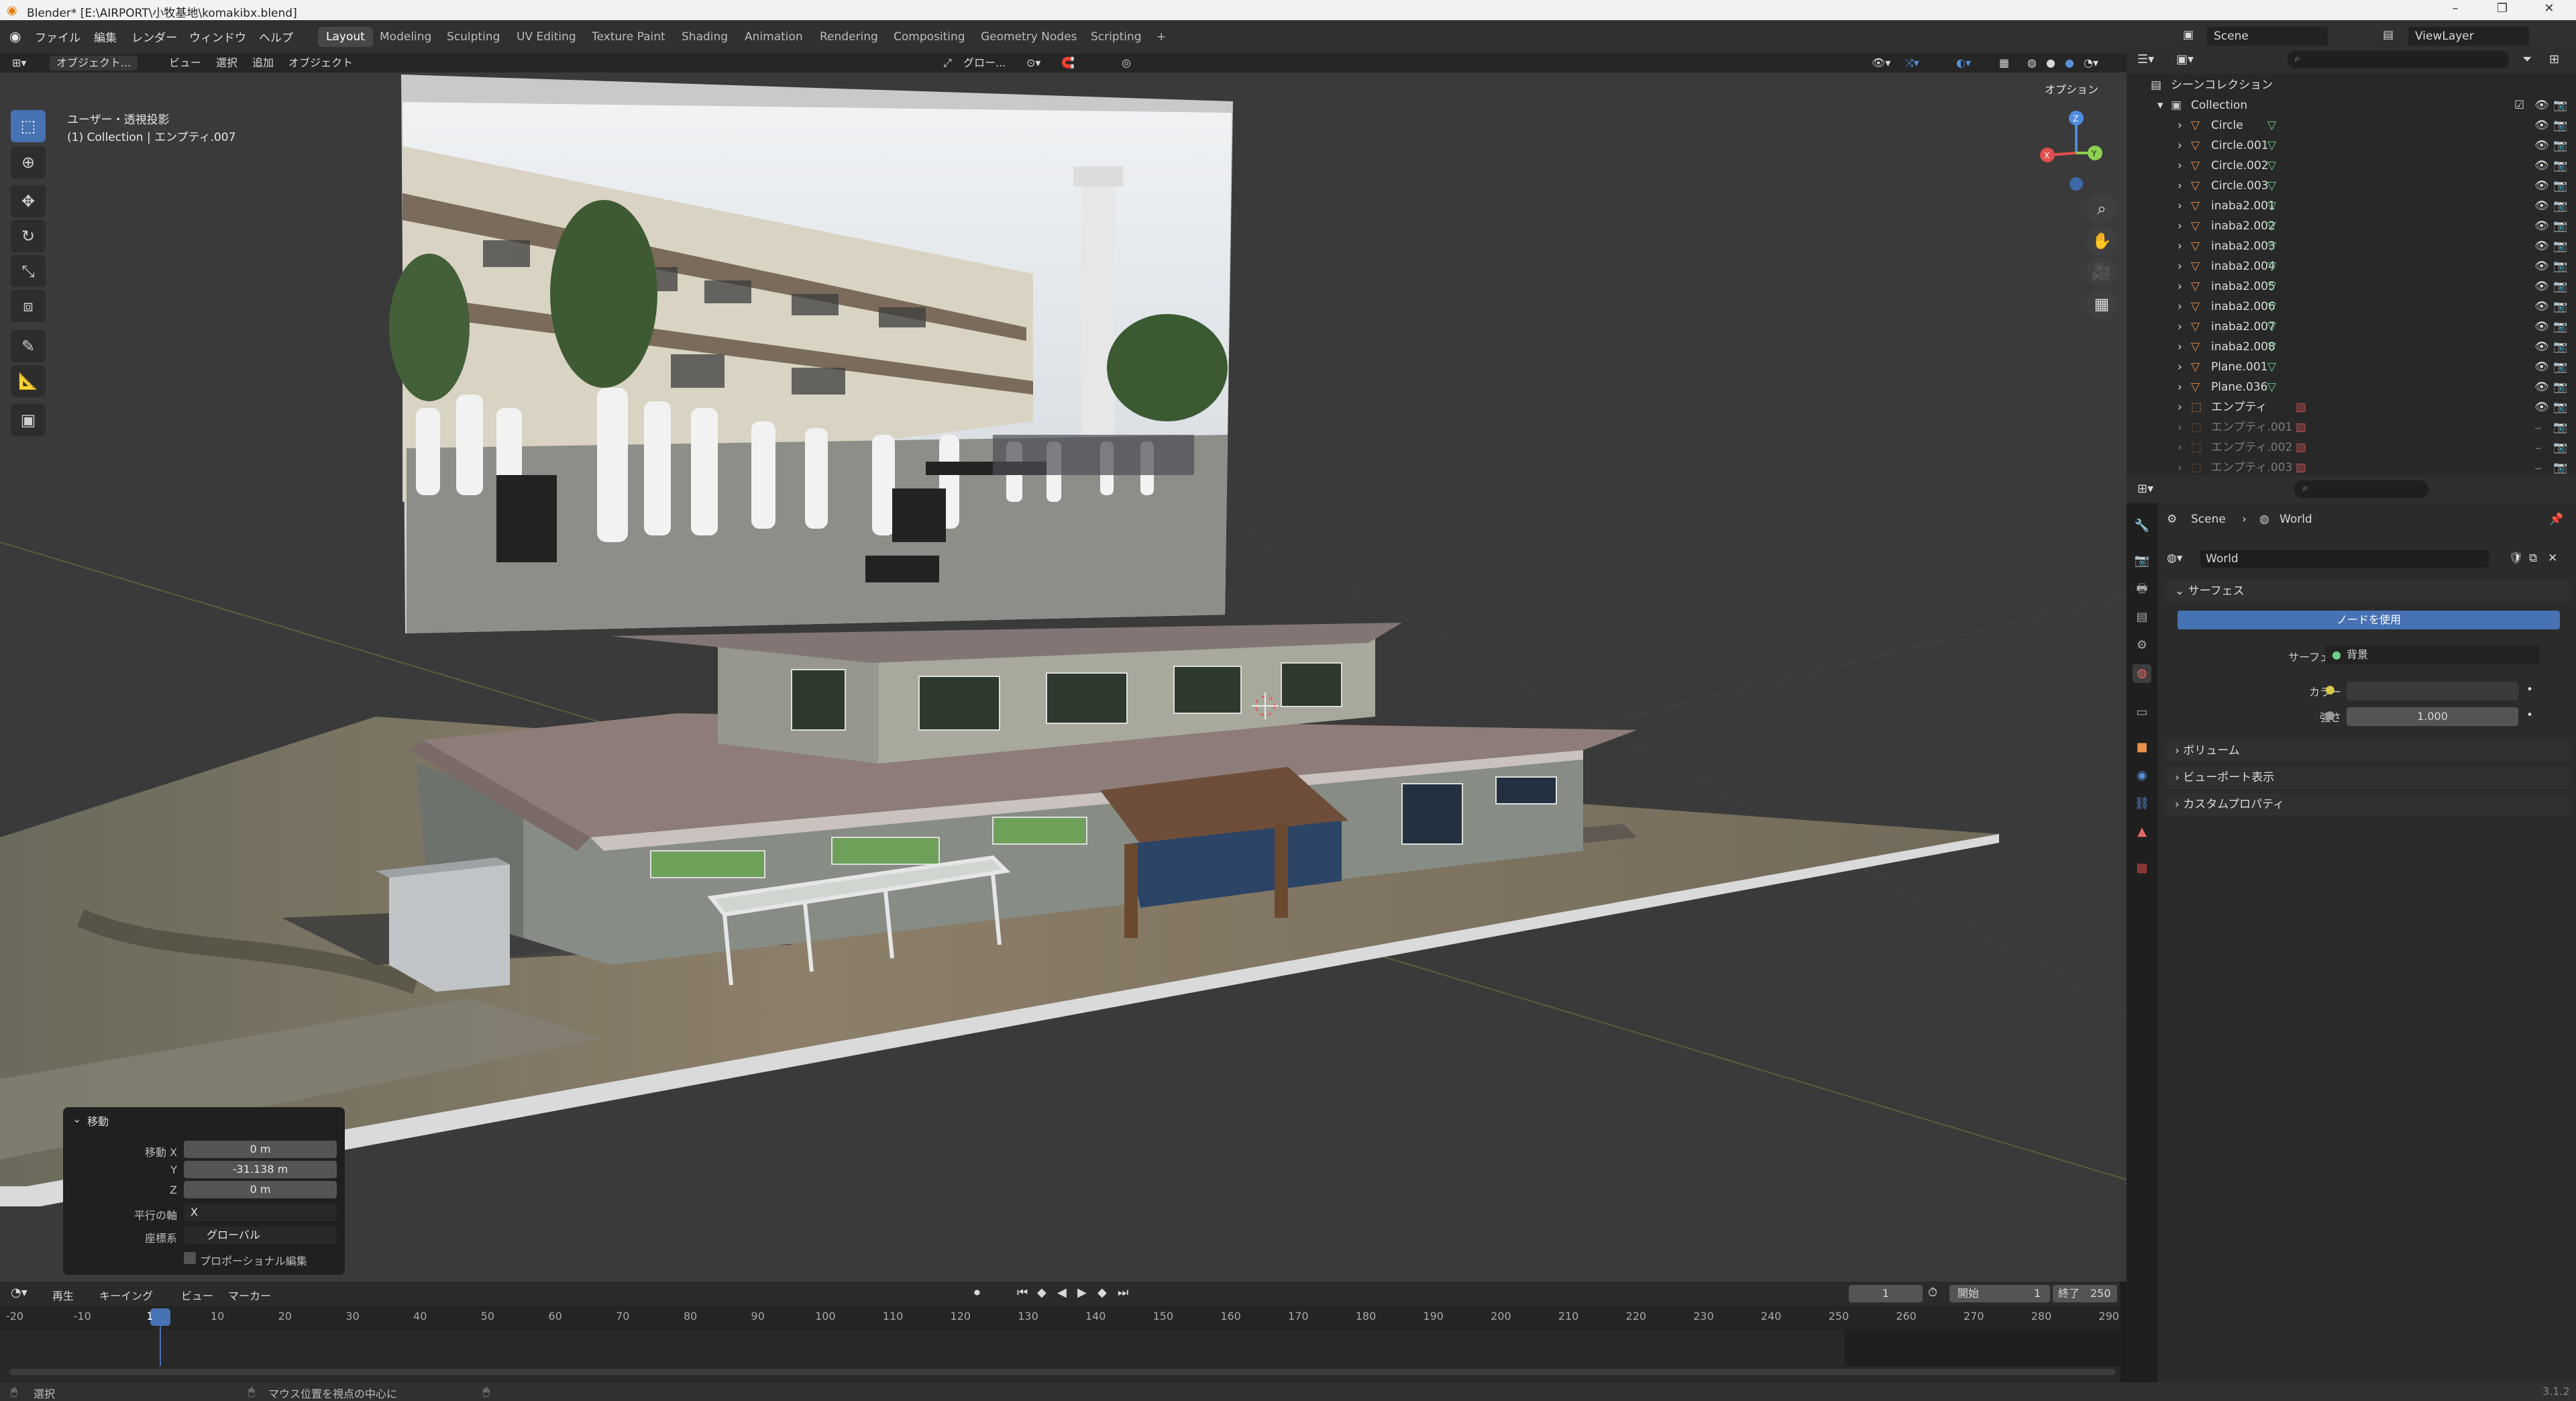 This screenshot has height=1401, width=2576. Describe the element at coordinates (1126, 63) in the screenshot. I see `proportional-edit-icon: ◎` at that location.